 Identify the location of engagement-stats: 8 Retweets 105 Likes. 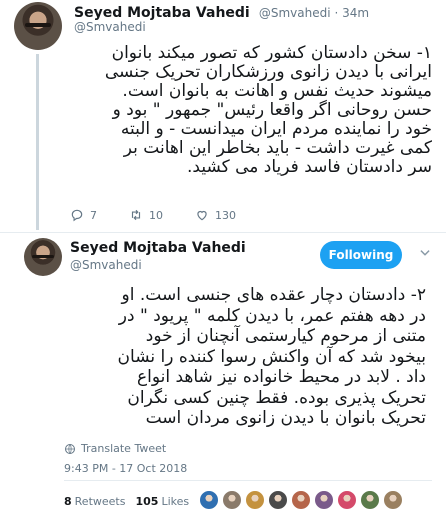
(235, 501).